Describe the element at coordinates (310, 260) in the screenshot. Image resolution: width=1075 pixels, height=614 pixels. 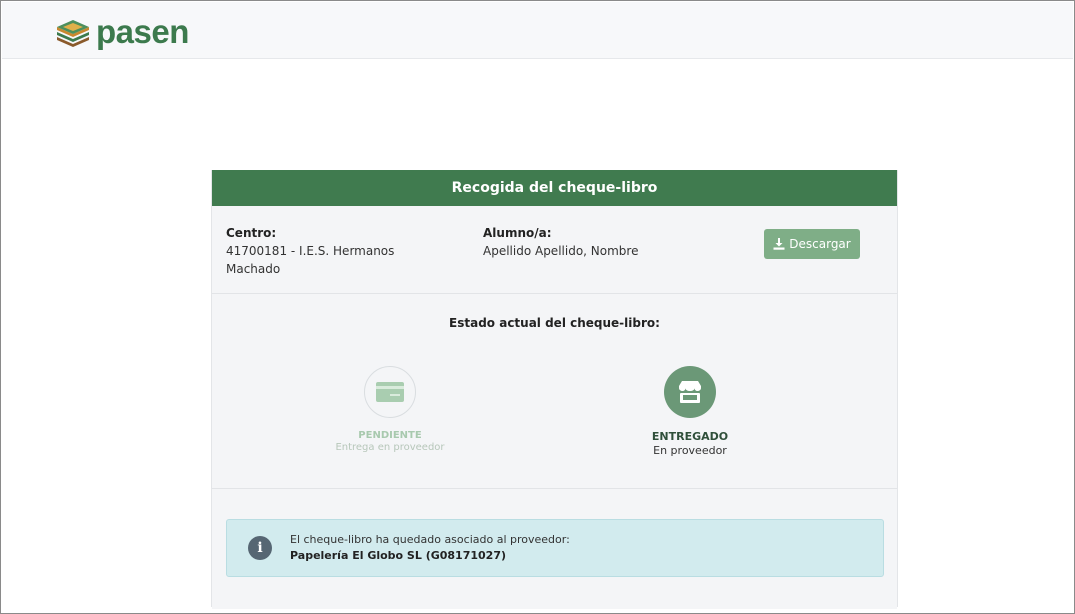
I see `centro-value: 41700181 - I.E.S. Hermanos Machado` at that location.